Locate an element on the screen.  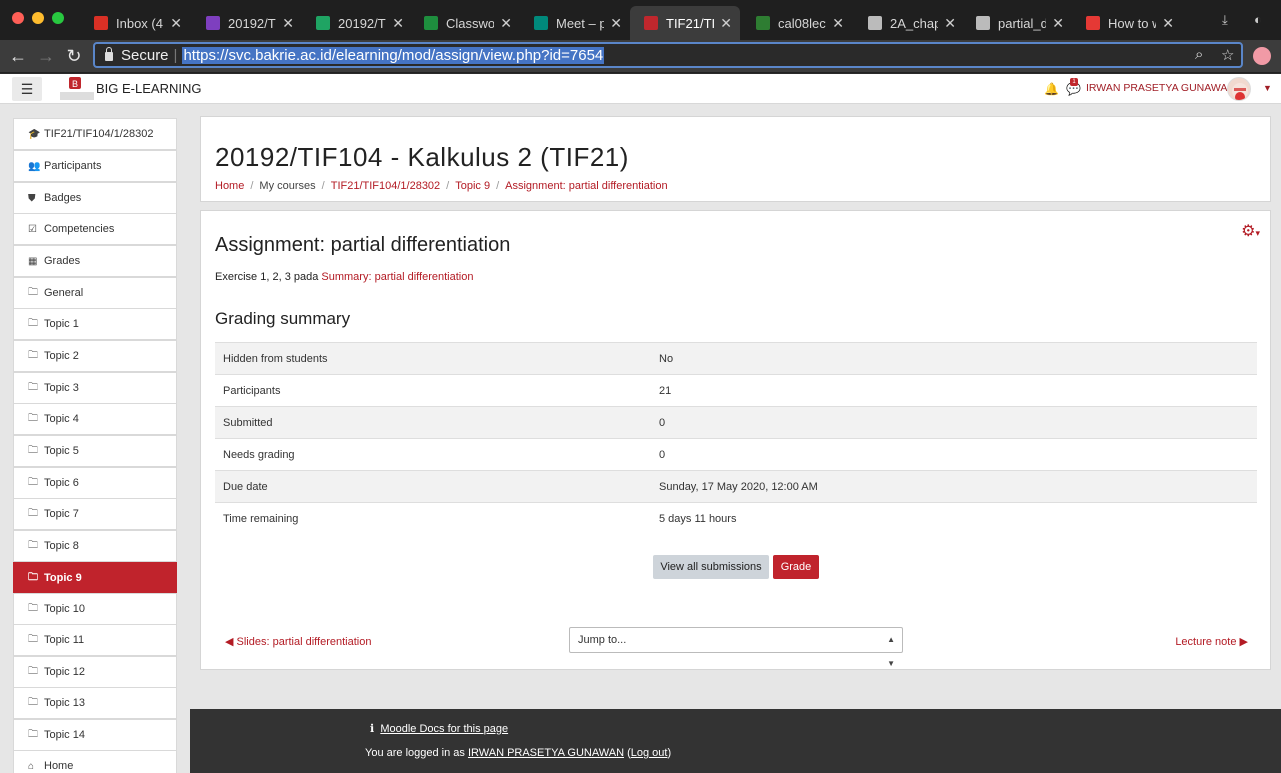
browser-tab: 2A_chap1 ✕ is located at coordinates (909, 23).